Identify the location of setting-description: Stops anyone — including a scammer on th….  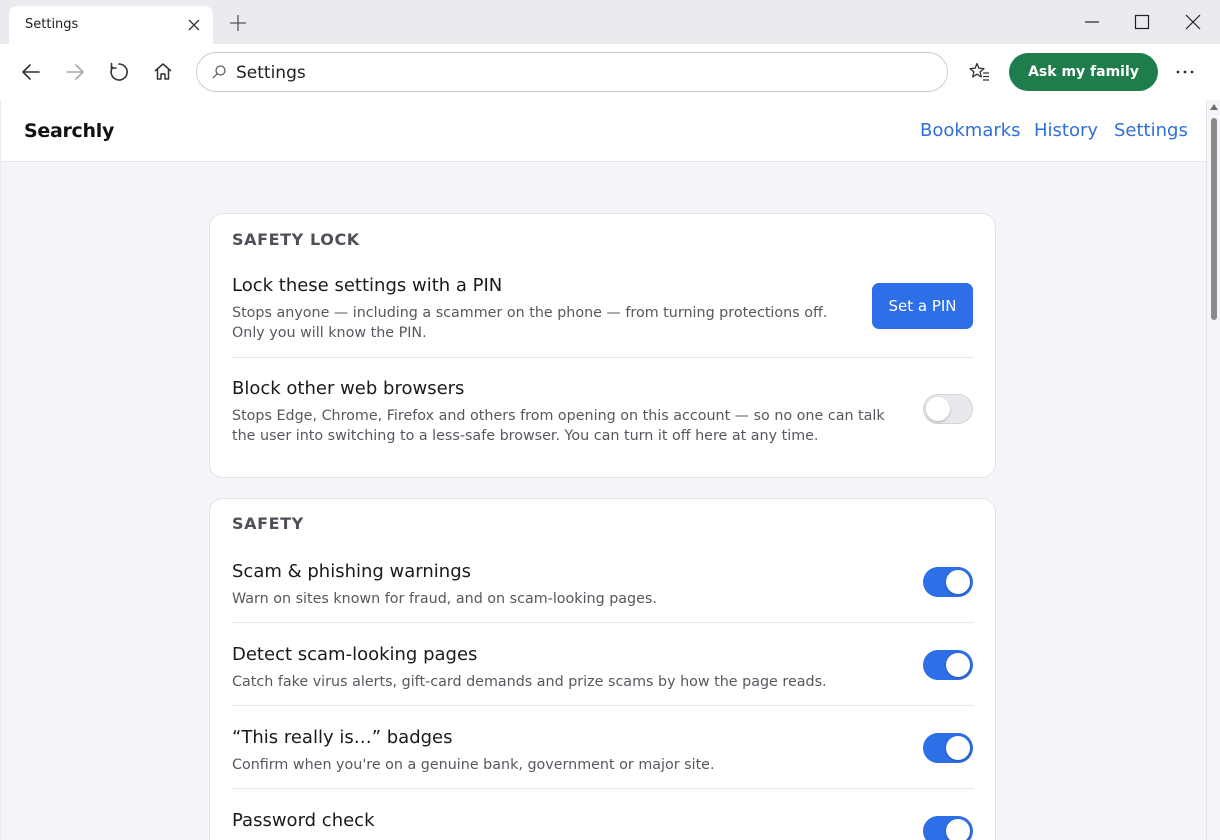
(530, 323).